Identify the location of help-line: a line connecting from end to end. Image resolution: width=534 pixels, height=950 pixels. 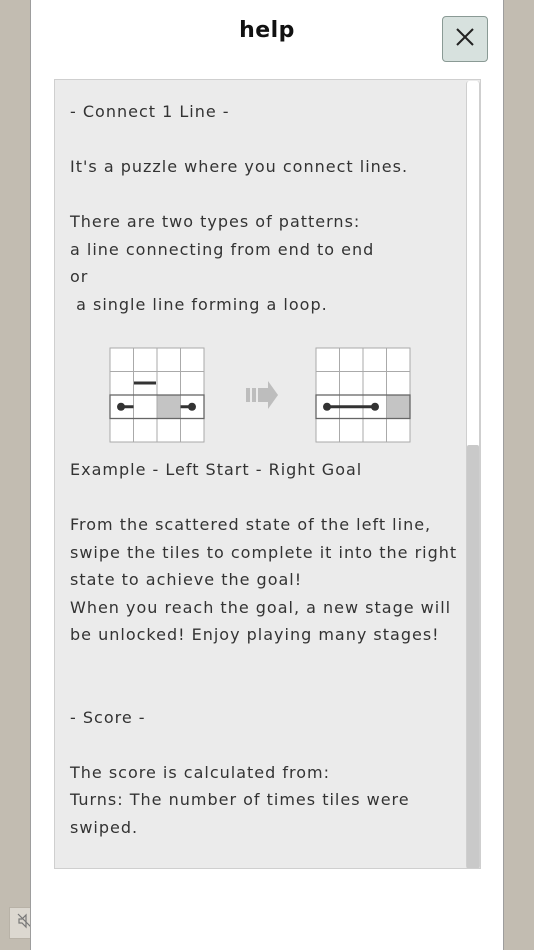
(222, 249).